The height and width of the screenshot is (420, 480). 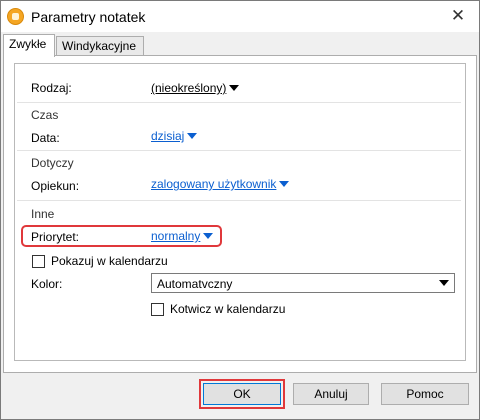 I want to click on kolor-label: Kolor:, so click(x=47, y=284).